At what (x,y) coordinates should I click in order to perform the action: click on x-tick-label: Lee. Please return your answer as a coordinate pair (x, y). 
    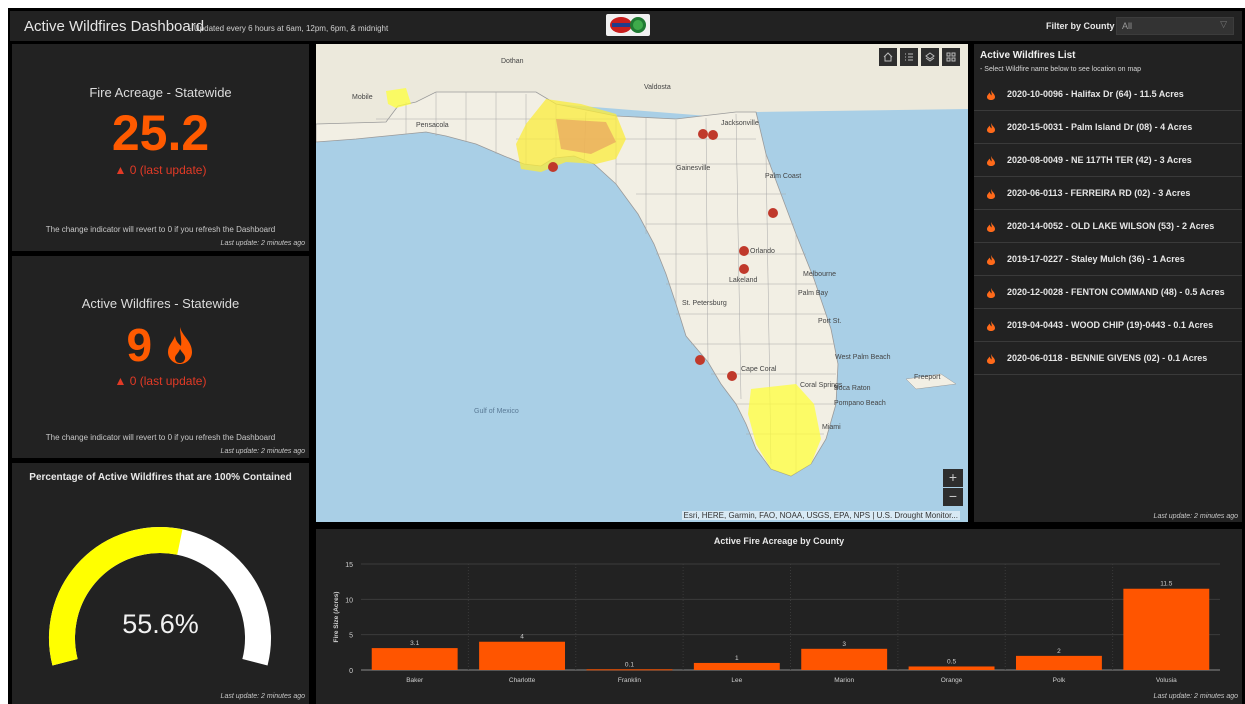
    Looking at the image, I should click on (736, 680).